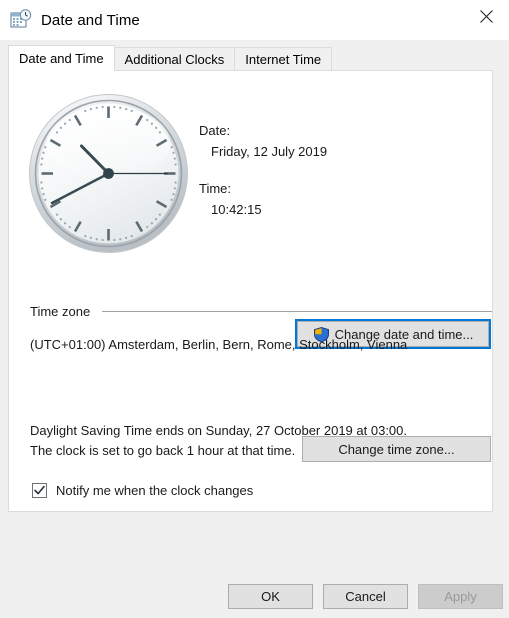 This screenshot has height=618, width=509. Describe the element at coordinates (297, 311) in the screenshot. I see `group-divider` at that location.